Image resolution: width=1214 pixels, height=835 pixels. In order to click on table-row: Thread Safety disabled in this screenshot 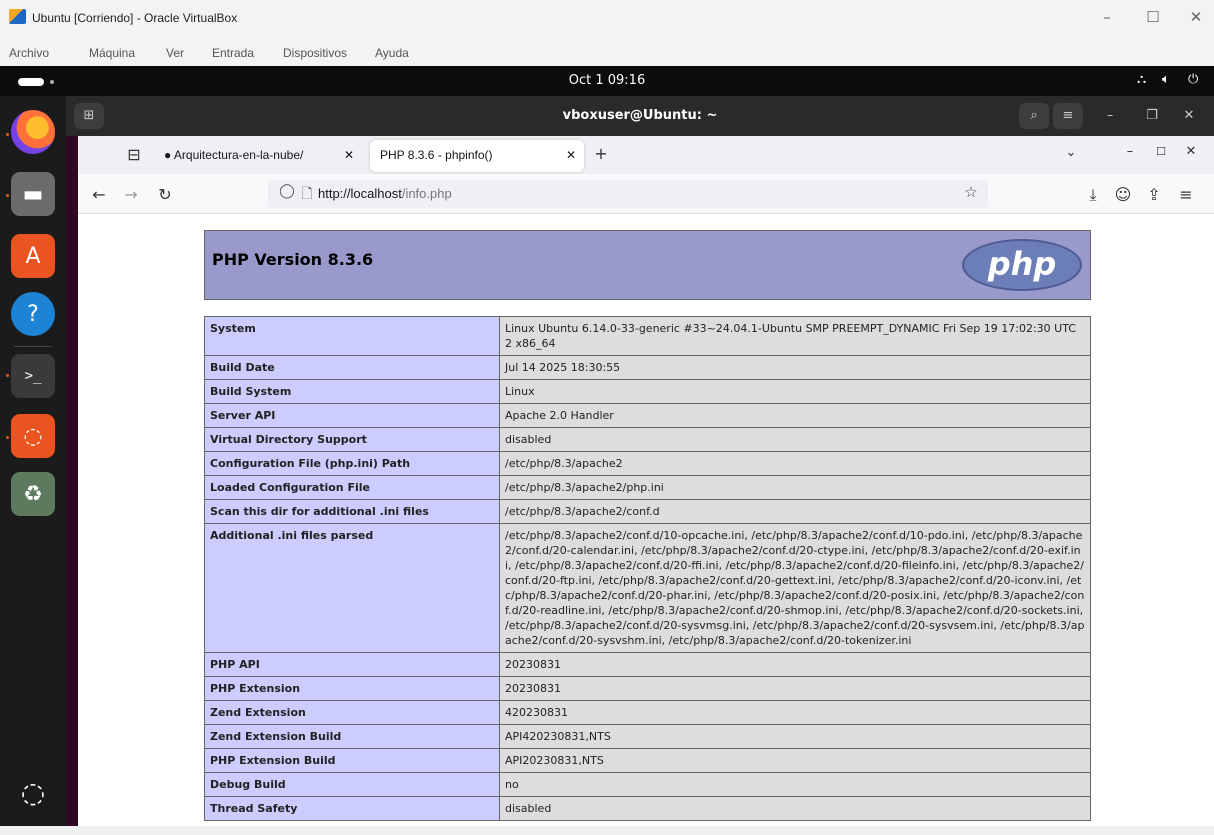, I will do `click(647, 808)`.